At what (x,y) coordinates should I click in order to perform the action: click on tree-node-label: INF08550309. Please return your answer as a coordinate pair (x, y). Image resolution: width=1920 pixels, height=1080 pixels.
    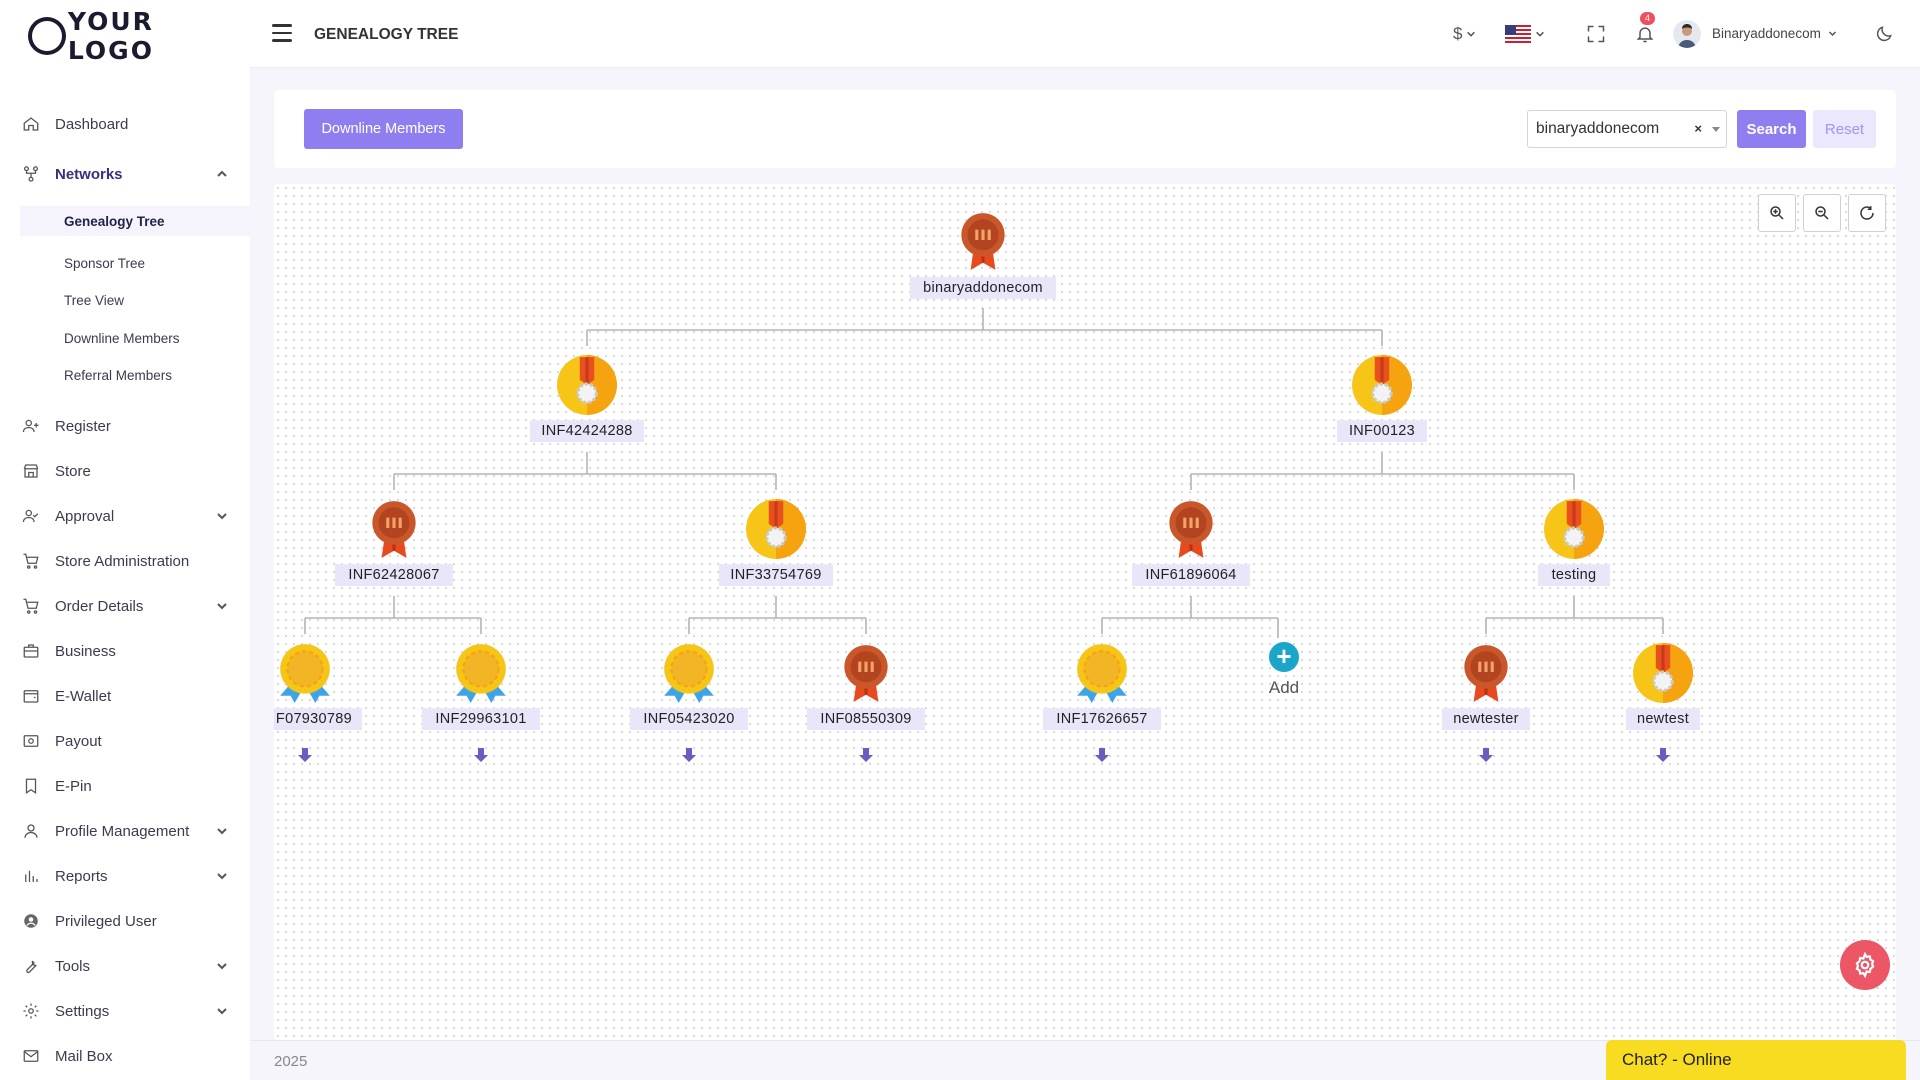
    Looking at the image, I should click on (866, 719).